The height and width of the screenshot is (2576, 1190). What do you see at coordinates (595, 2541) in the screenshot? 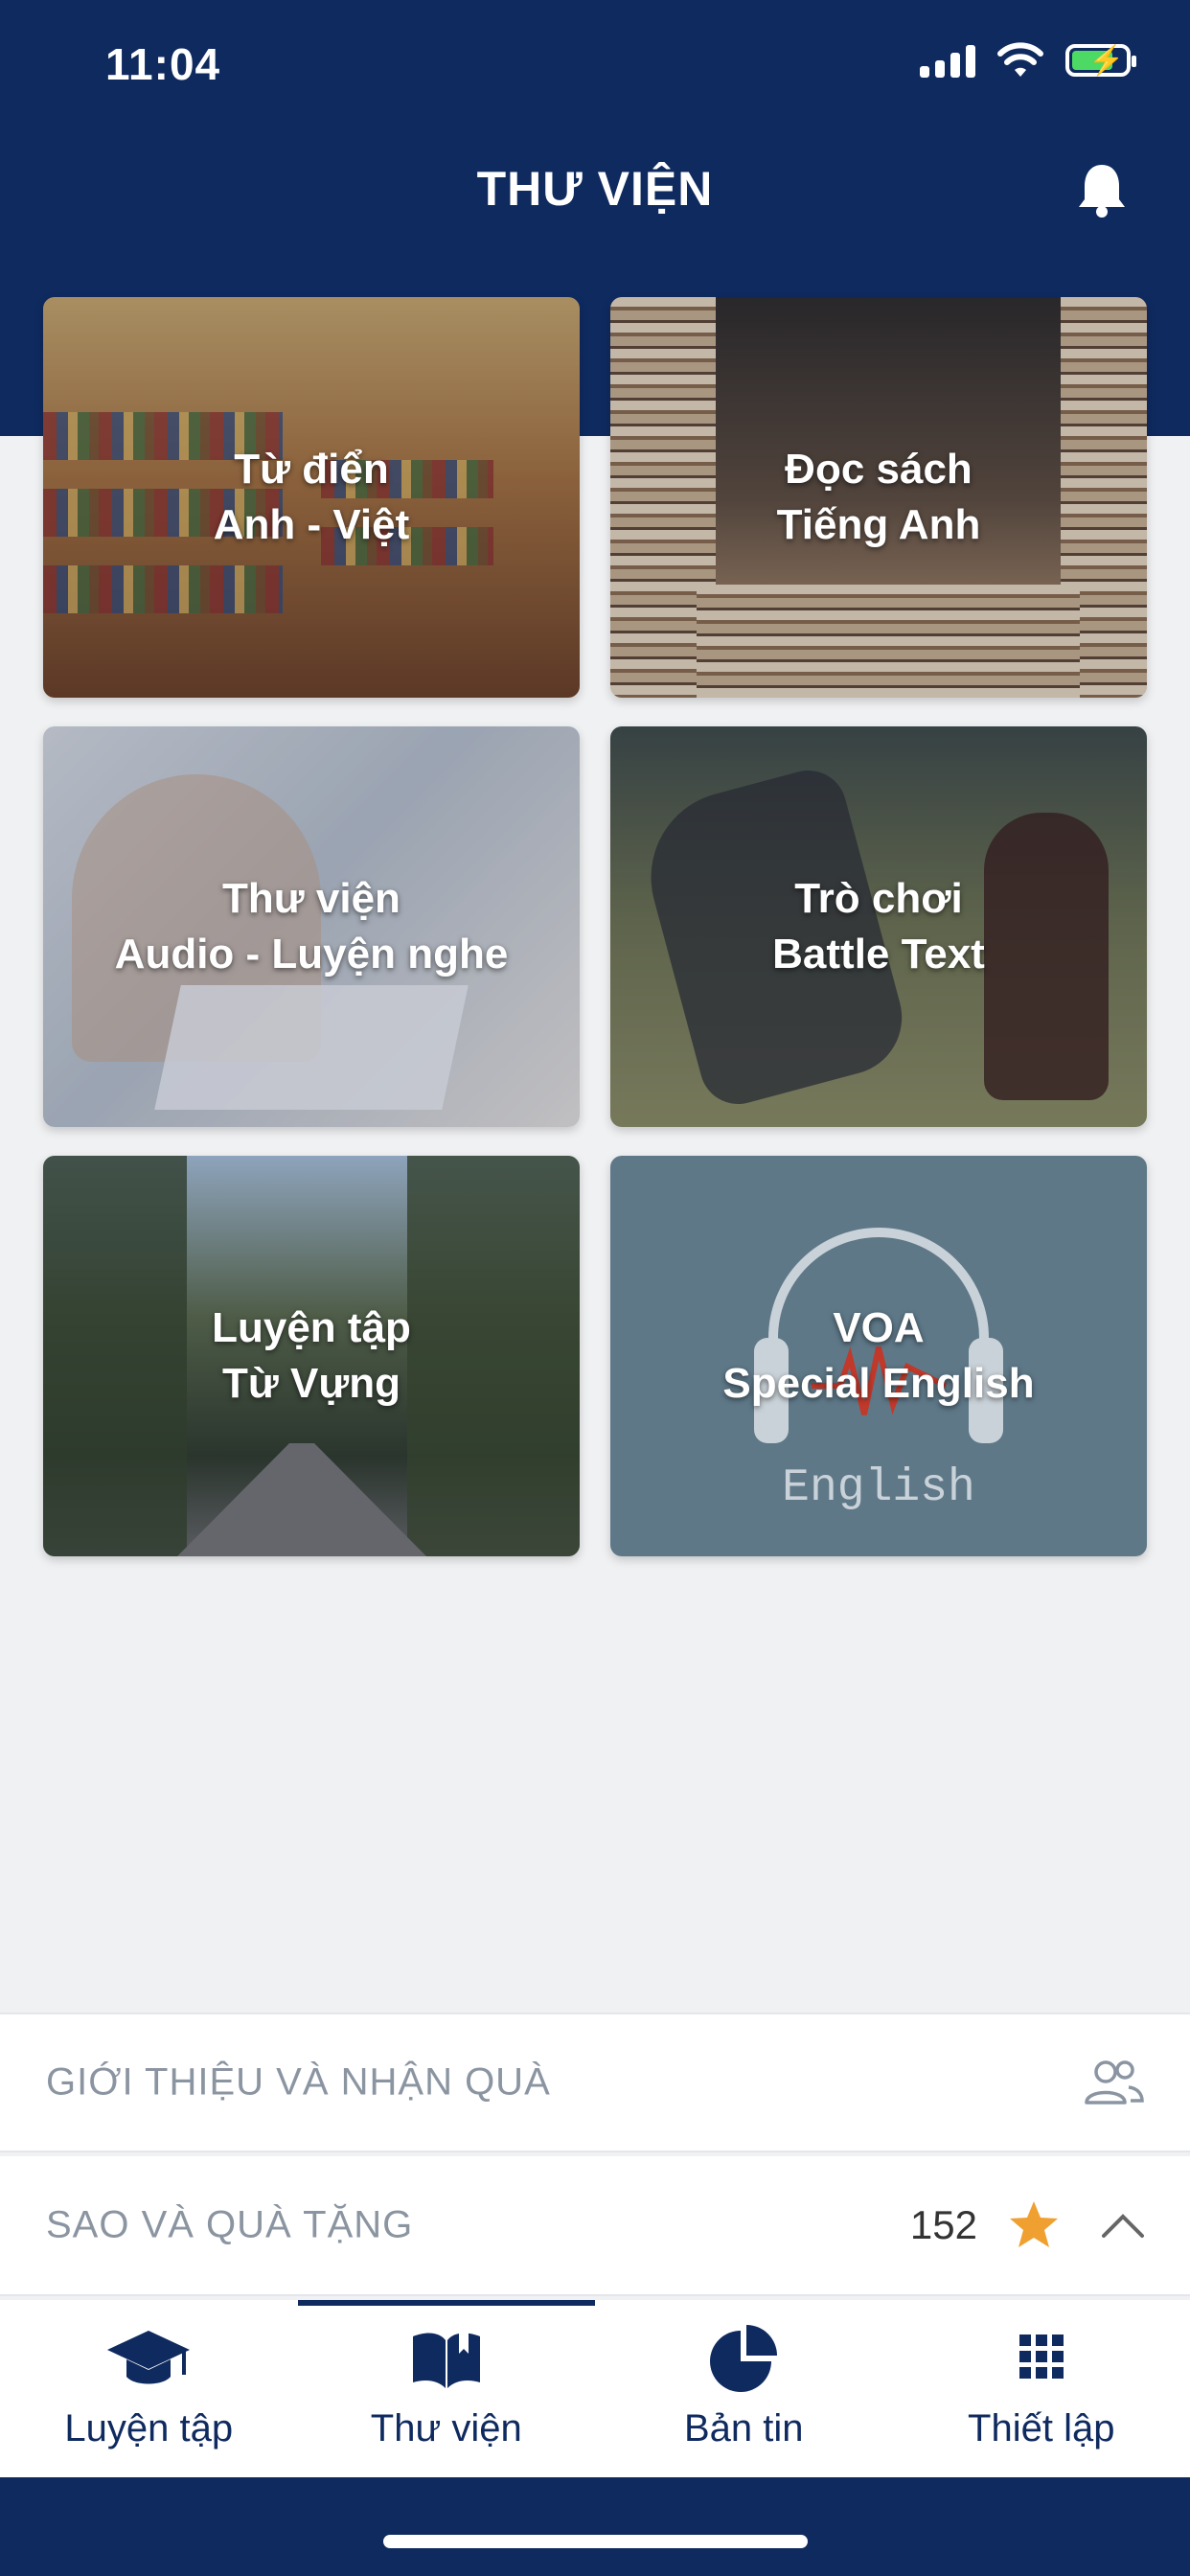
I see `home-indicator` at bounding box center [595, 2541].